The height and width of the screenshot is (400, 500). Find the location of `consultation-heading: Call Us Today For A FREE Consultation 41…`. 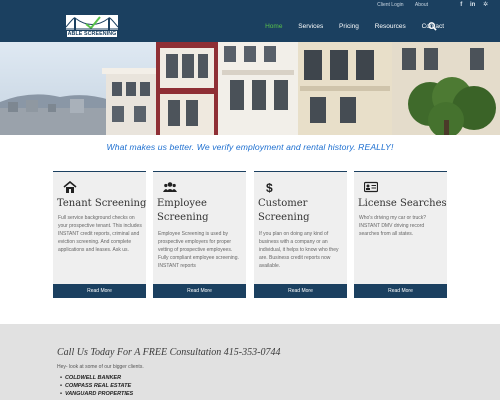

consultation-heading: Call Us Today For A FREE Consultation 41… is located at coordinates (169, 352).